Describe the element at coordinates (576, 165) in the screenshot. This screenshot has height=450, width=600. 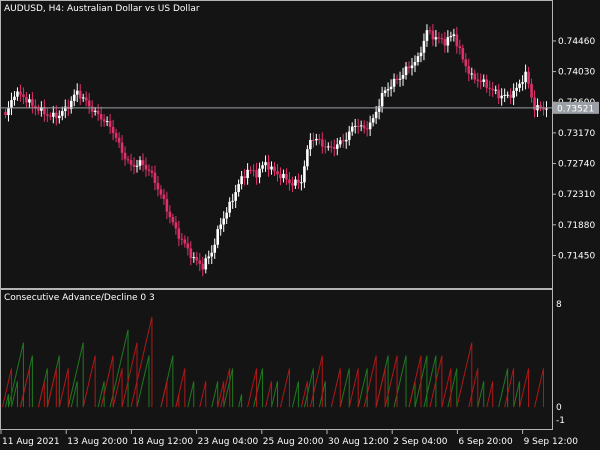
I see `price-tick-label: 0.72740` at that location.